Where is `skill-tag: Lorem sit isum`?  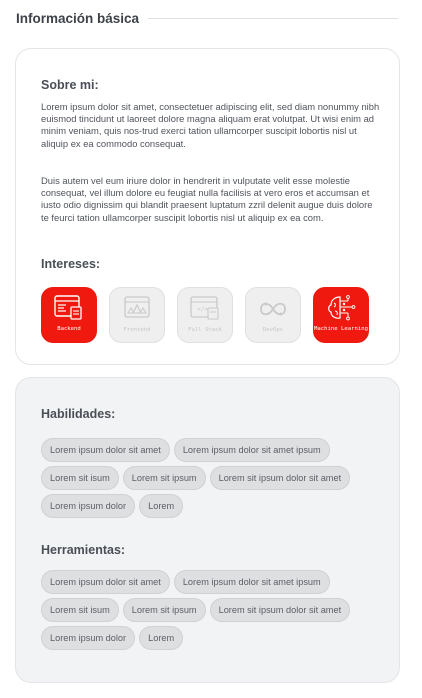
skill-tag: Lorem sit isum is located at coordinates (80, 478).